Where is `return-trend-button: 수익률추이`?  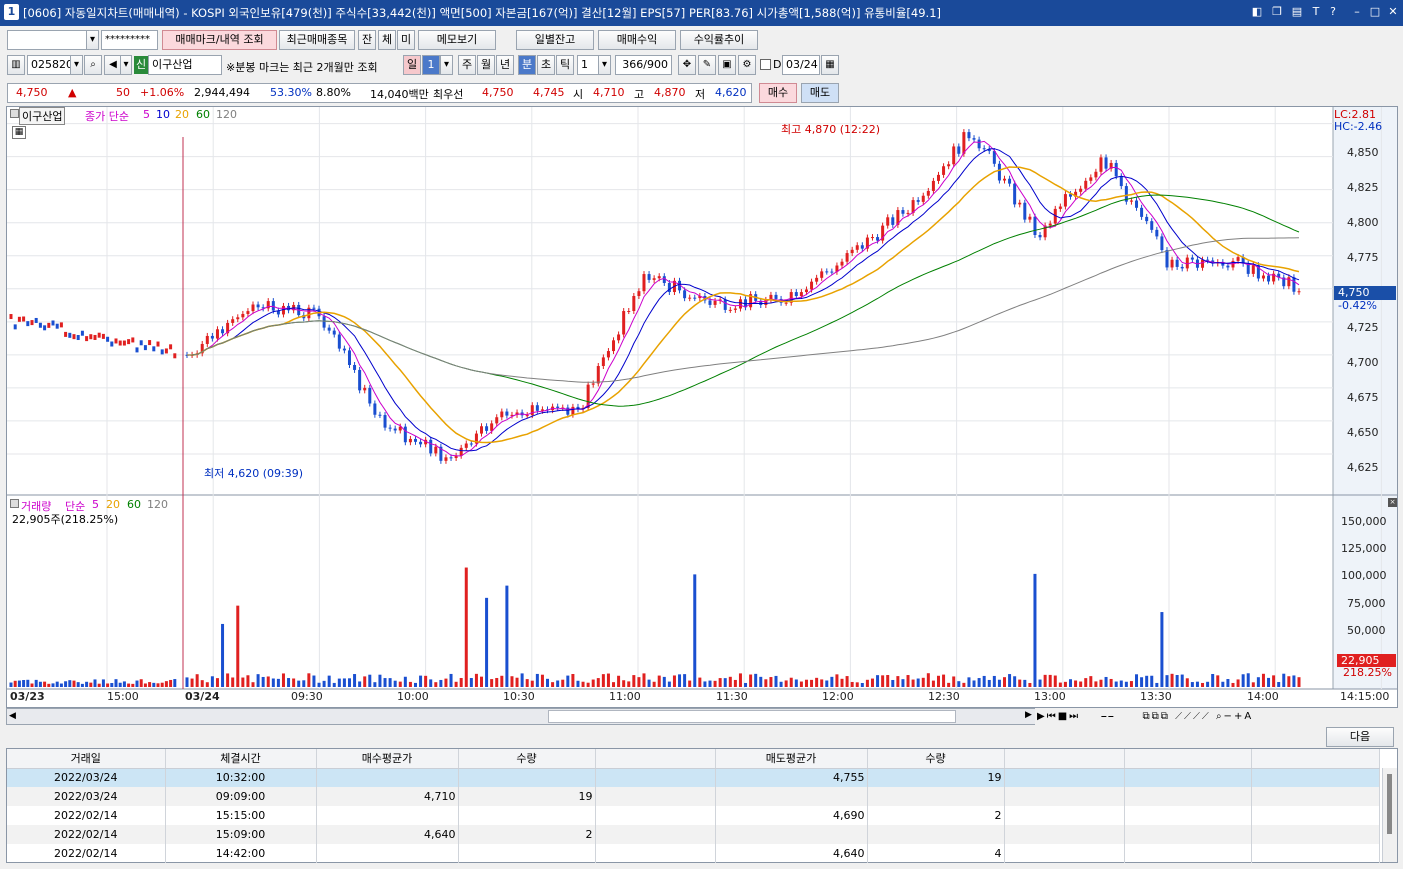 return-trend-button: 수익률추이 is located at coordinates (719, 40).